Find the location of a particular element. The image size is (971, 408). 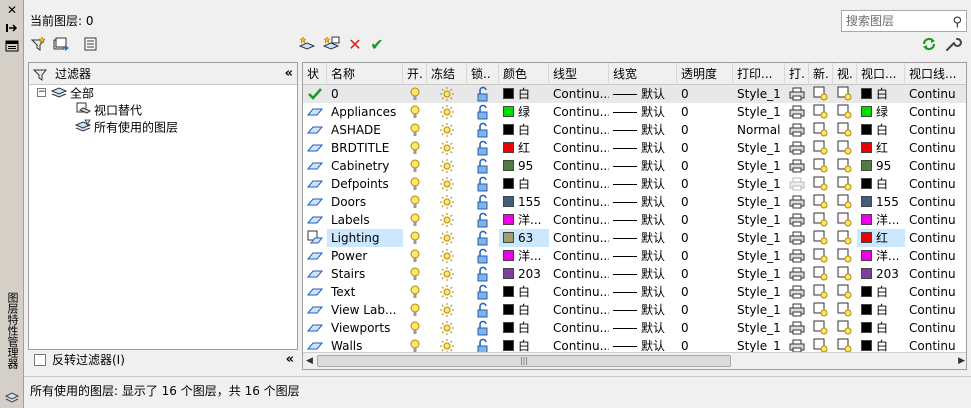

close-icon: ✕ is located at coordinates (12, 10).